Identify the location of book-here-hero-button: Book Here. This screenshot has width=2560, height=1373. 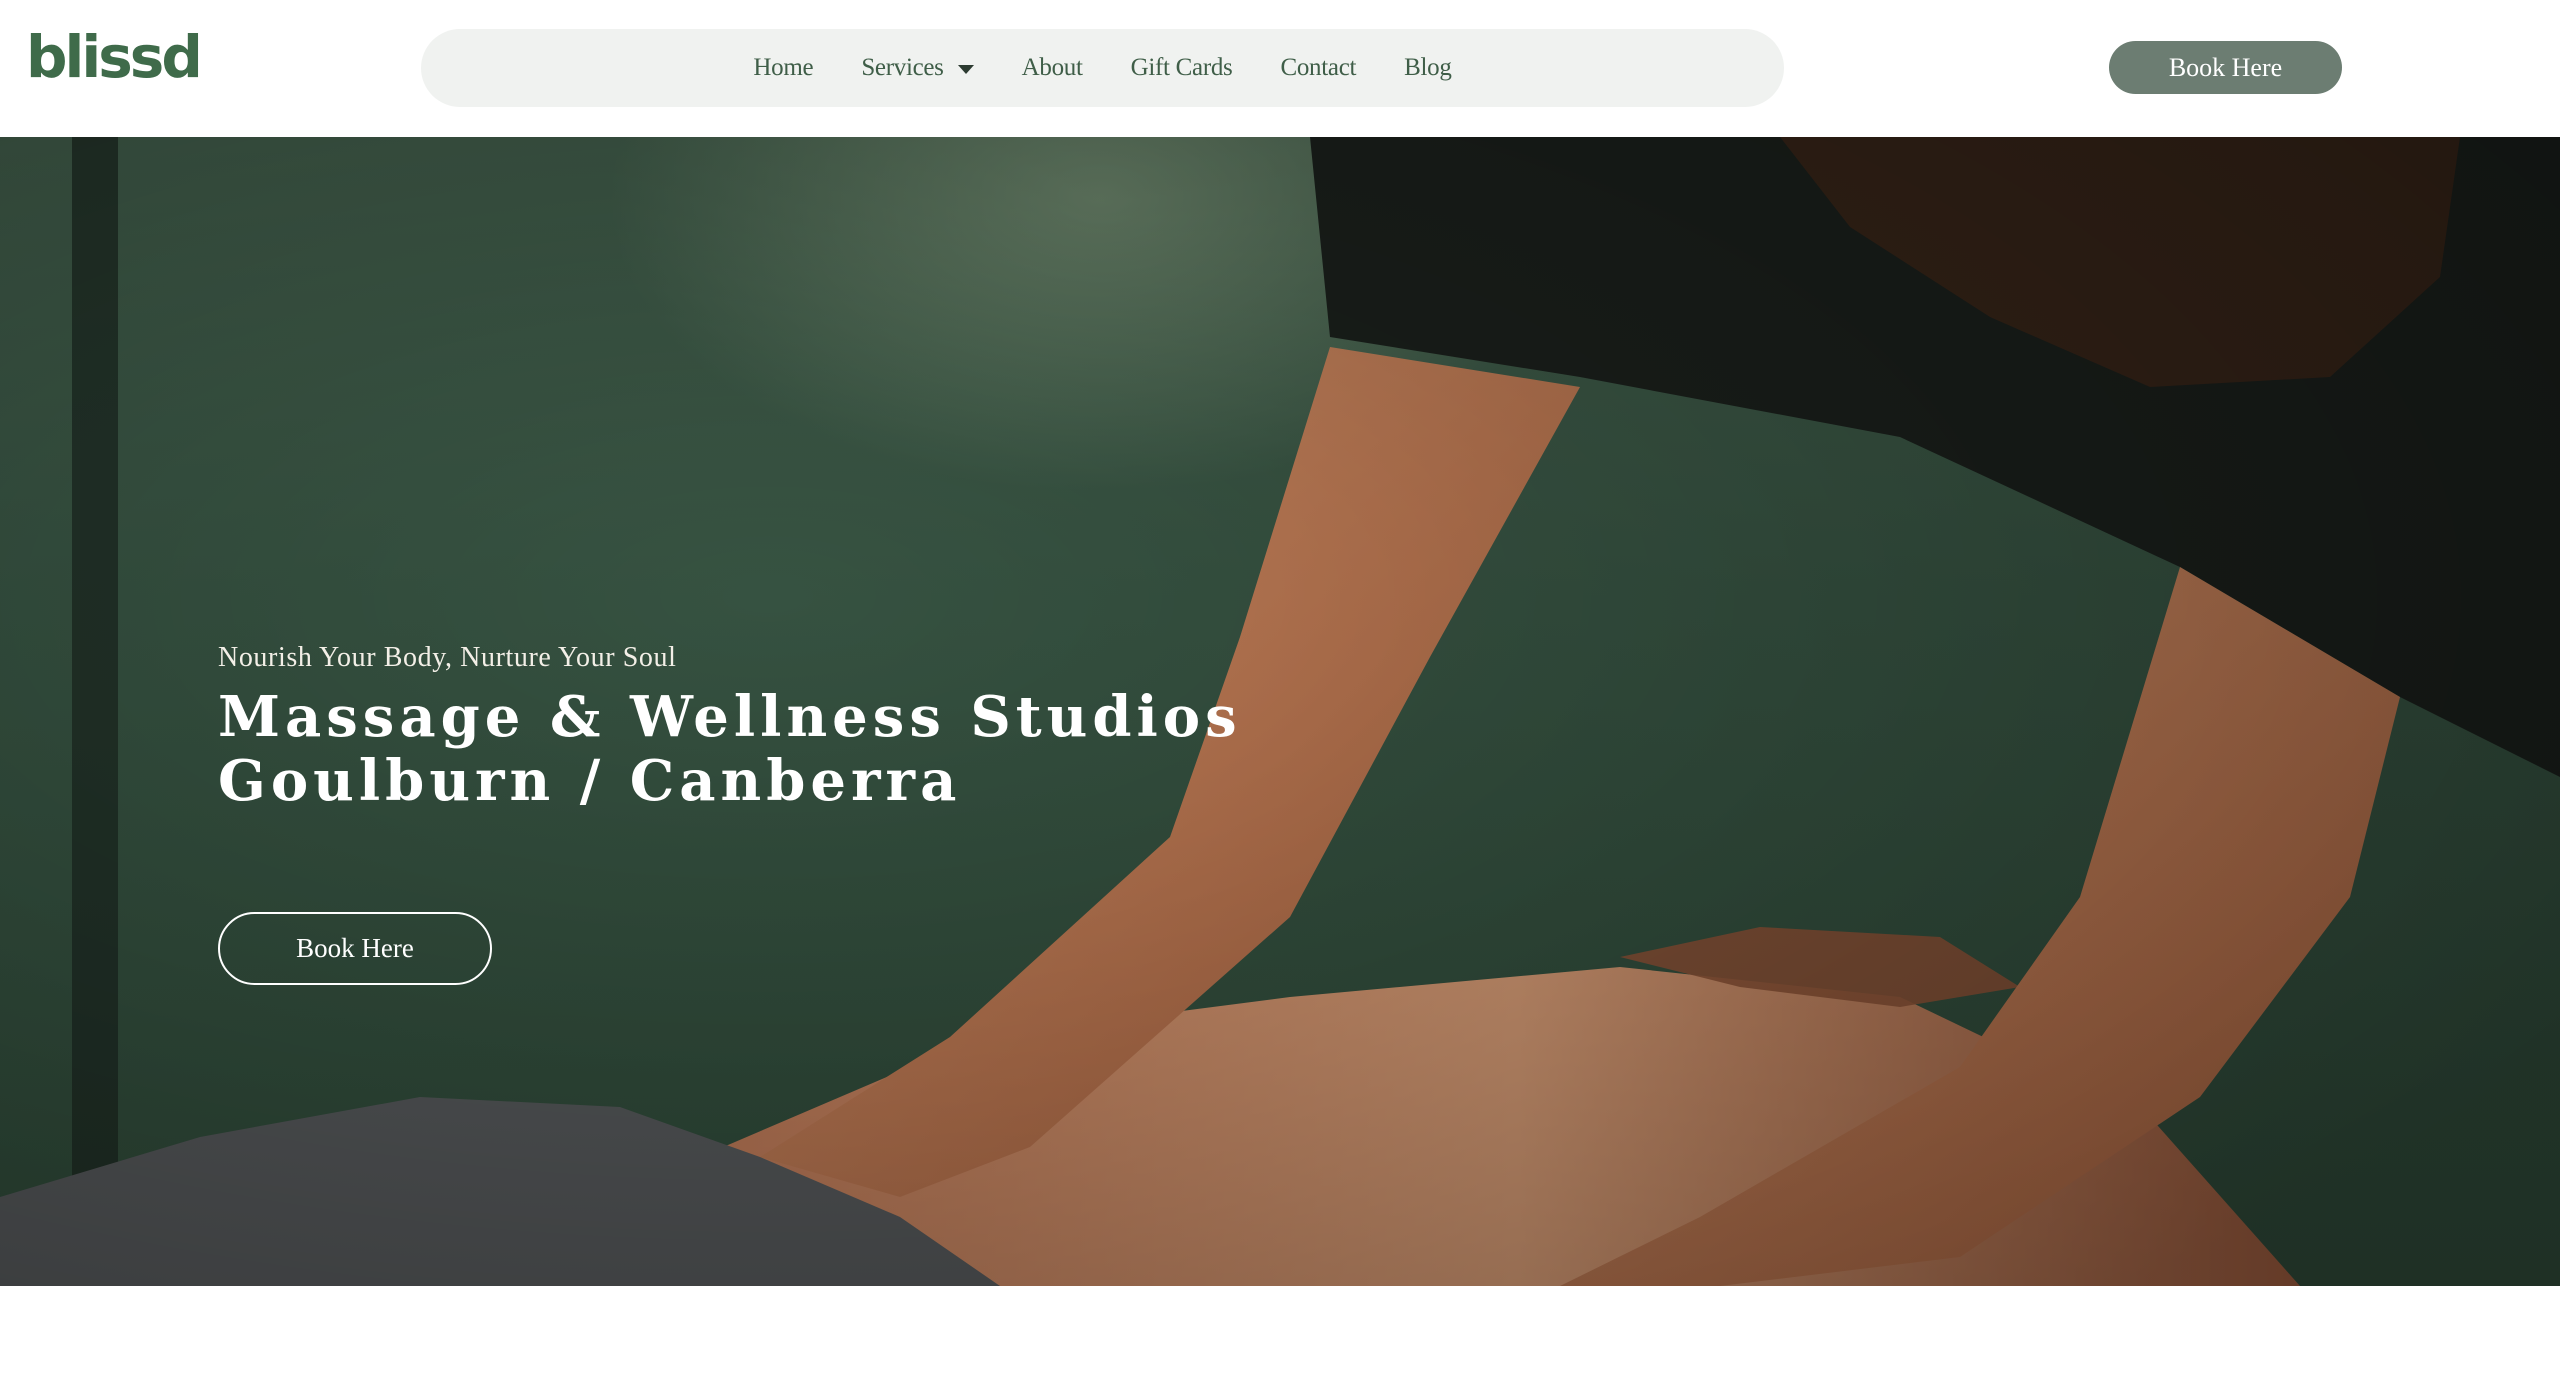
(355, 948).